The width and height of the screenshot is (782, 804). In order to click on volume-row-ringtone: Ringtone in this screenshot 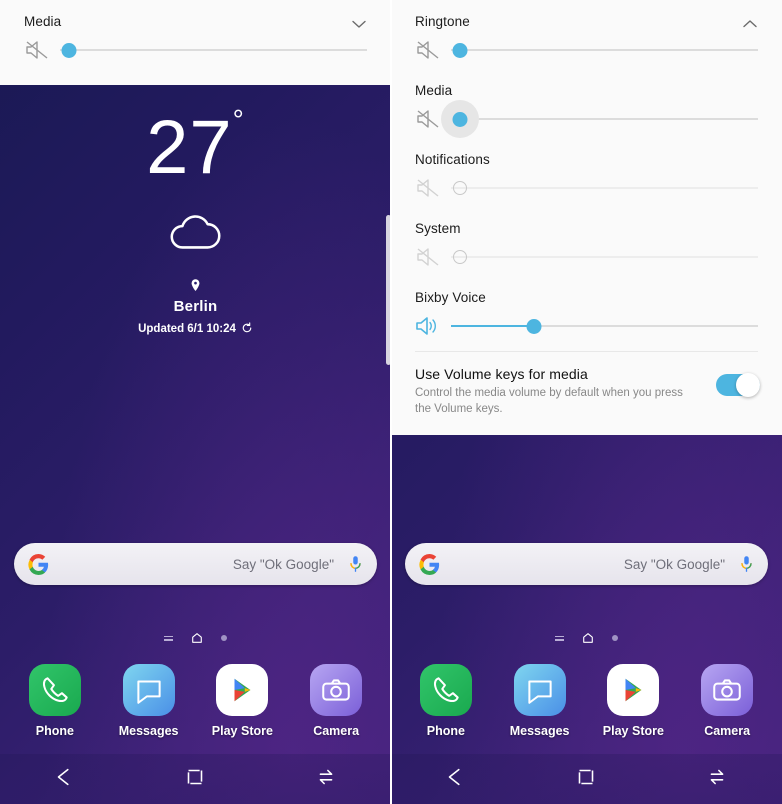, I will do `click(586, 34)`.